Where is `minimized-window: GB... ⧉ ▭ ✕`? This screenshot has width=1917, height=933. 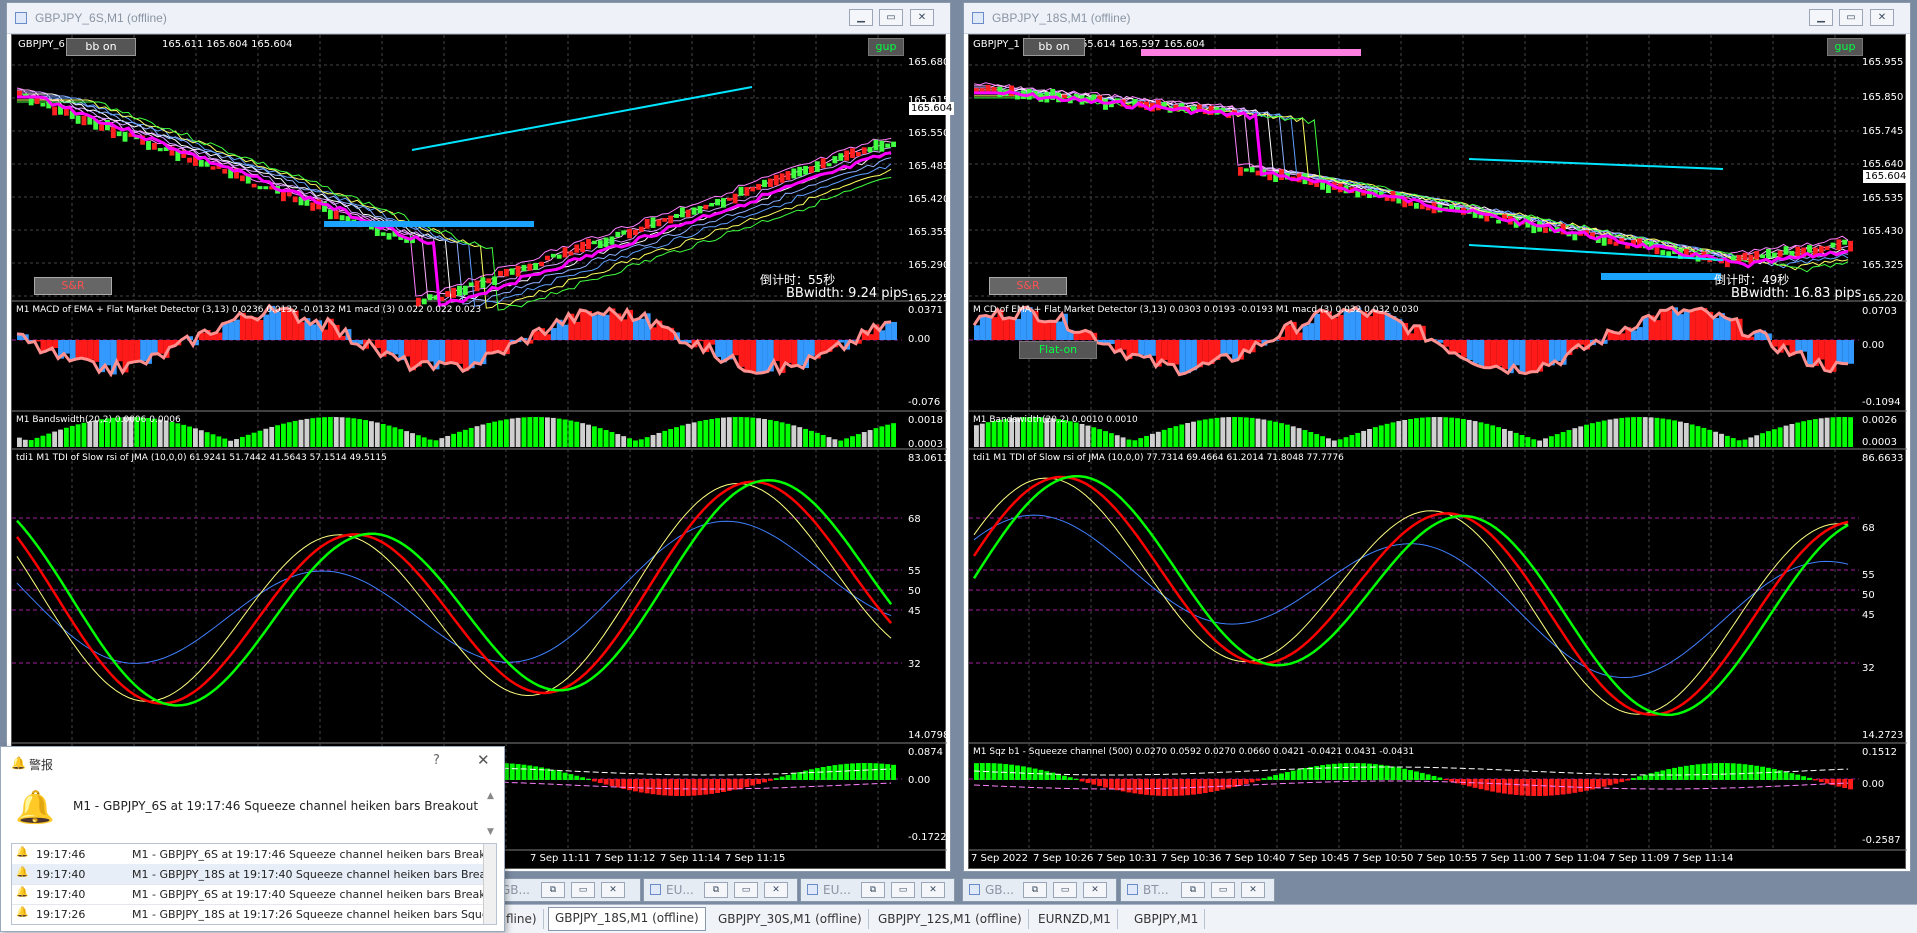 minimized-window: GB... ⧉ ▭ ✕ is located at coordinates (1039, 890).